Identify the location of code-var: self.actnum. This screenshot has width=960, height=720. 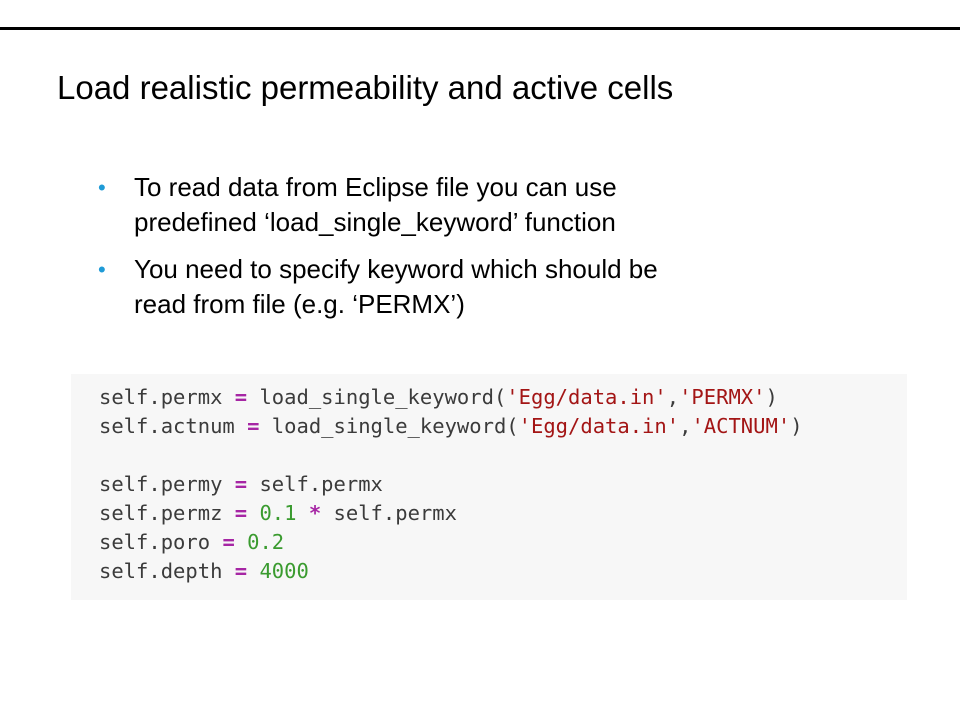
(167, 426).